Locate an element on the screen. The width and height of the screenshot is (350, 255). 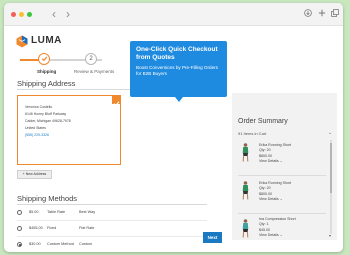
brand-name: LUMA is located at coordinates (46, 40).